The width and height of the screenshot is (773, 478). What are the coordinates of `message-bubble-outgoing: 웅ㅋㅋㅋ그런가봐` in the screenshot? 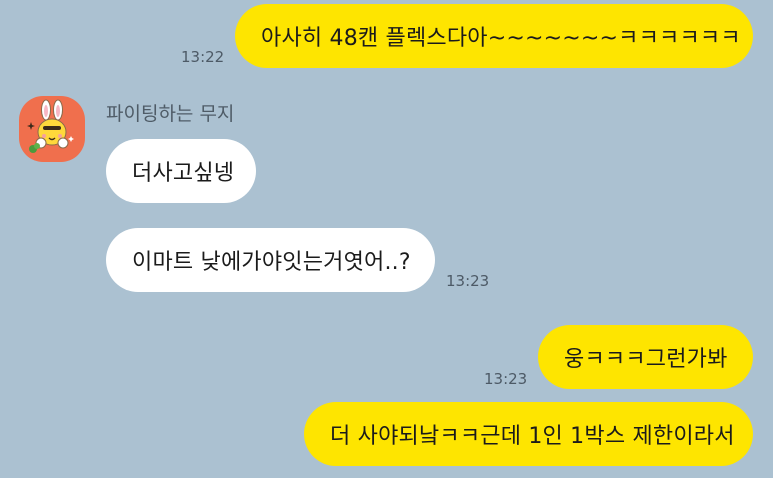 It's located at (645, 357).